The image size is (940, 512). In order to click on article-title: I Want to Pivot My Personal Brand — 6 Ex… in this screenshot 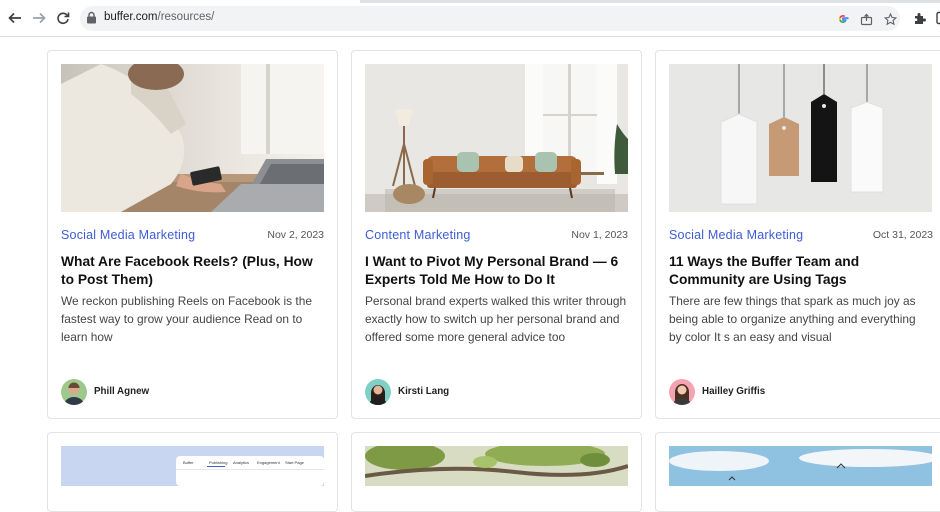, I will do `click(497, 270)`.